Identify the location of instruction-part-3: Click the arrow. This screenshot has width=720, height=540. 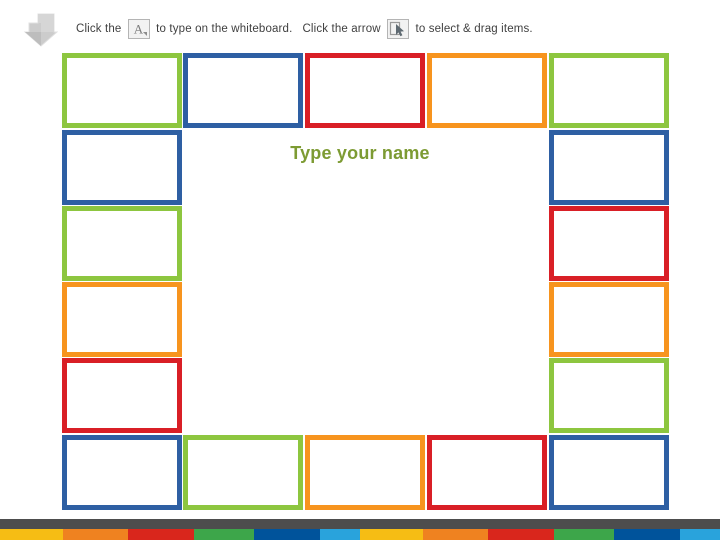
(341, 29).